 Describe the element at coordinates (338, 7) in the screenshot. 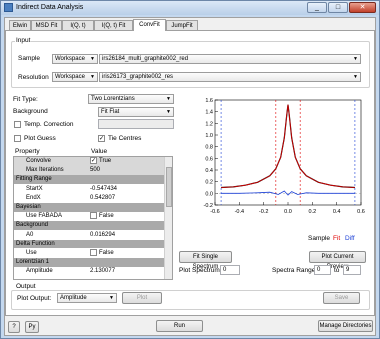

I see `maximize-button: □` at that location.